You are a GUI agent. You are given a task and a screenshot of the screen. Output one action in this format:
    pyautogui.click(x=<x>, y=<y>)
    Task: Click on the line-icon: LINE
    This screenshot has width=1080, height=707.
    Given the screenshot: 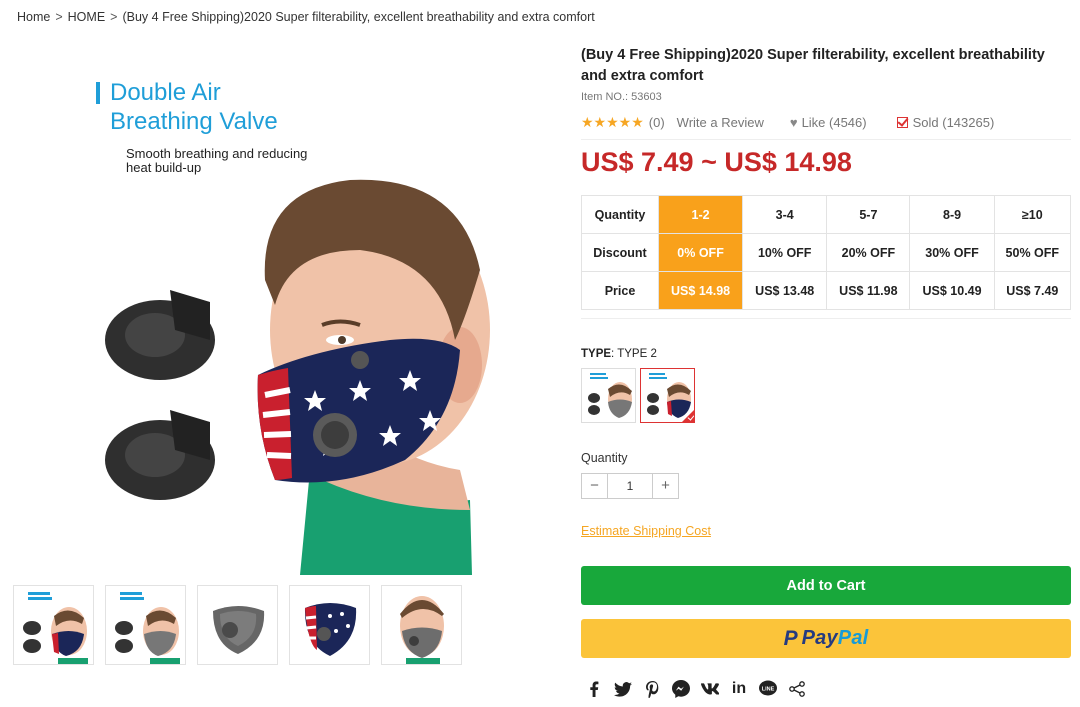 What is the action you would take?
    pyautogui.click(x=768, y=689)
    